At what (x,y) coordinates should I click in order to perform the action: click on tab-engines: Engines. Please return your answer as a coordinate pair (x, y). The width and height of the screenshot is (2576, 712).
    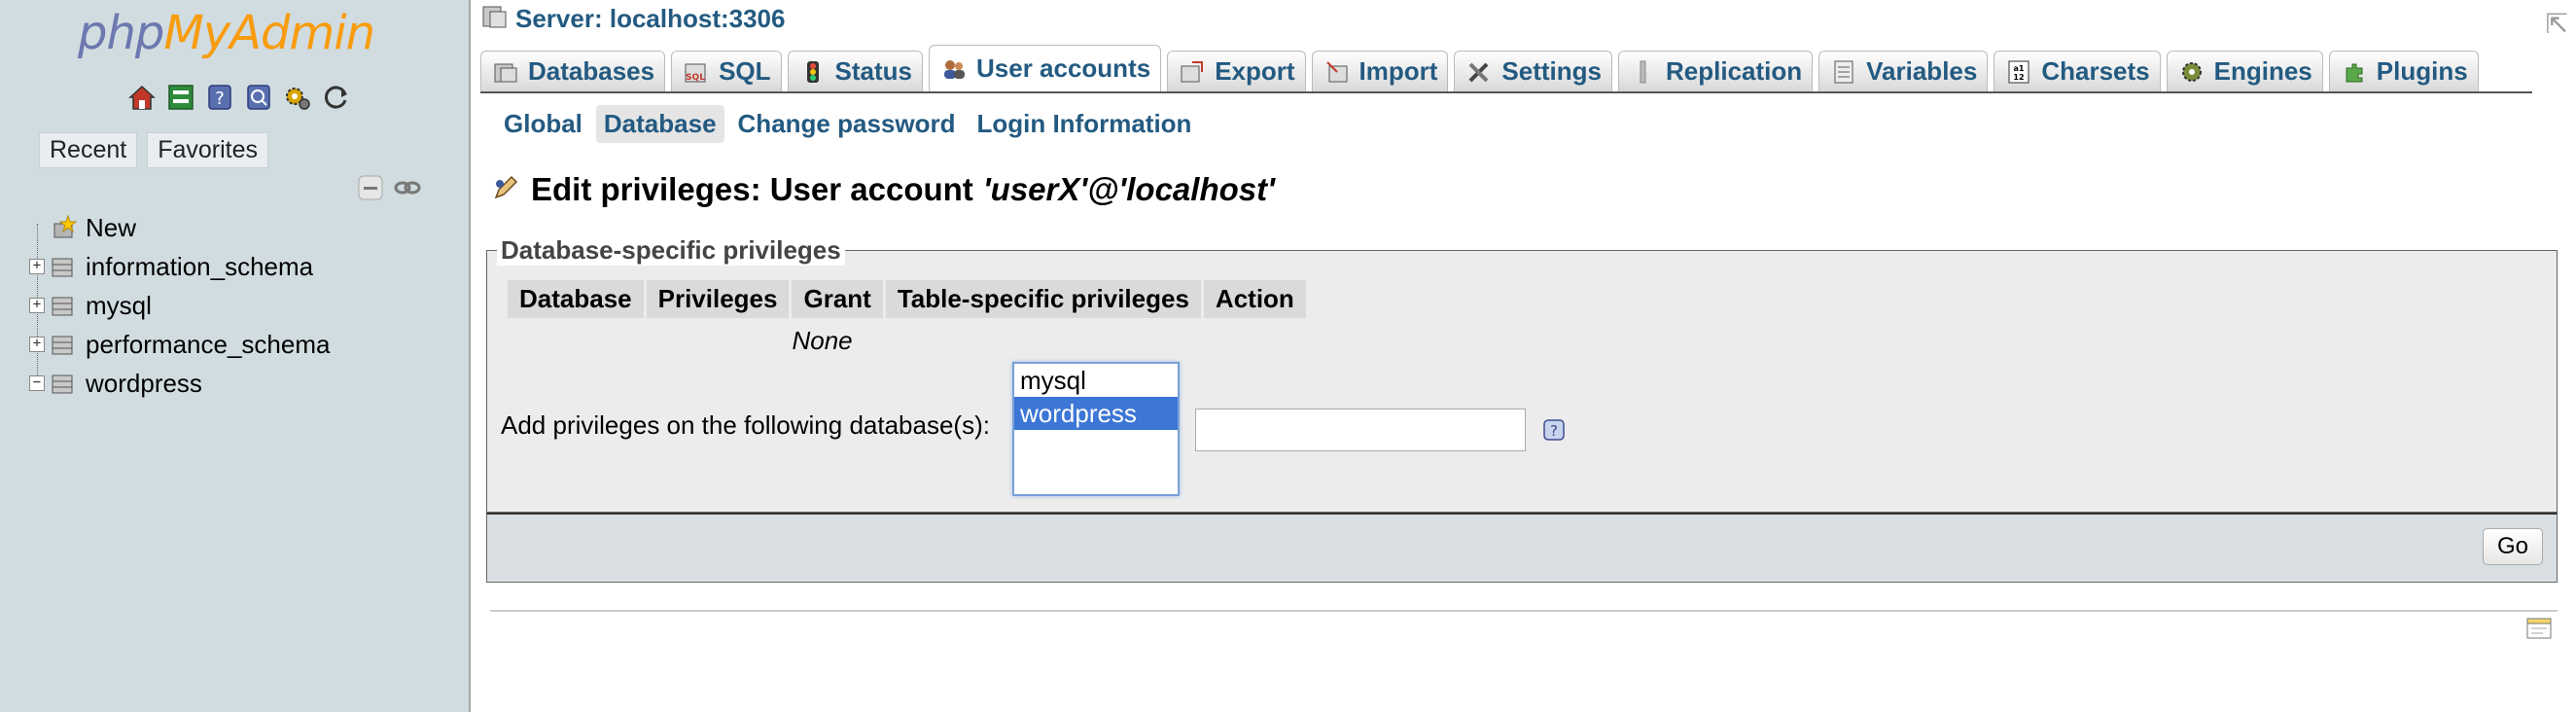
    Looking at the image, I should click on (2245, 71).